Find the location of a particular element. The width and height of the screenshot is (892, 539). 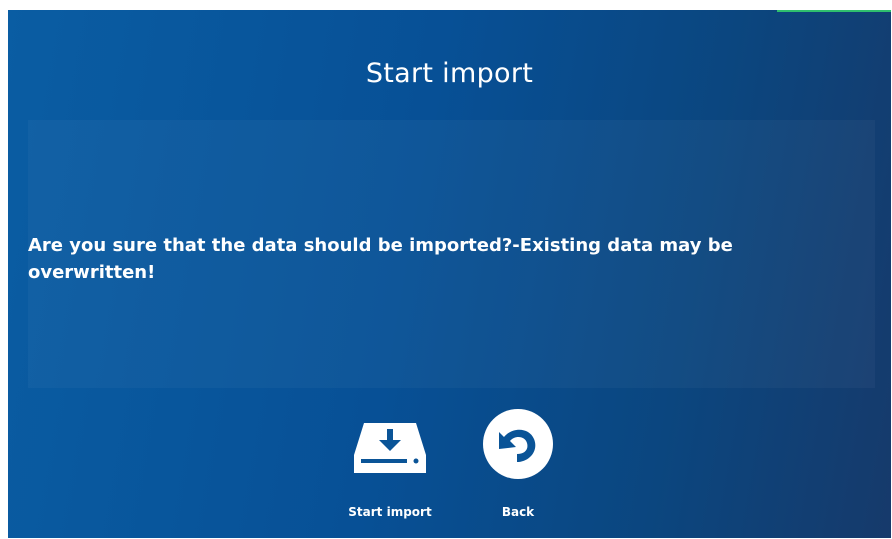

back-label: Back is located at coordinates (518, 512).